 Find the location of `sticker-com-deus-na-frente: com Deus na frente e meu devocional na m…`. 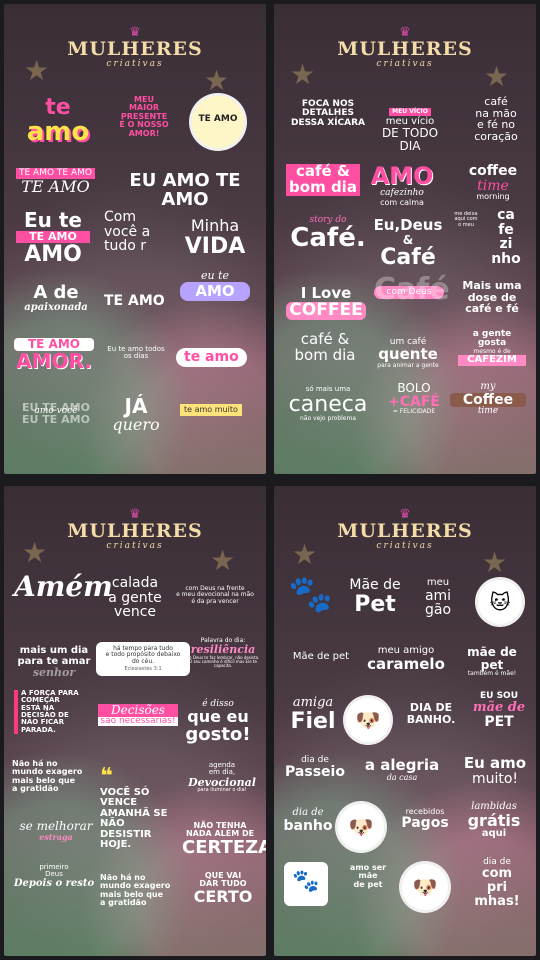

sticker-com-deus-na-frente: com Deus na frente e meu devocional na m… is located at coordinates (215, 595).